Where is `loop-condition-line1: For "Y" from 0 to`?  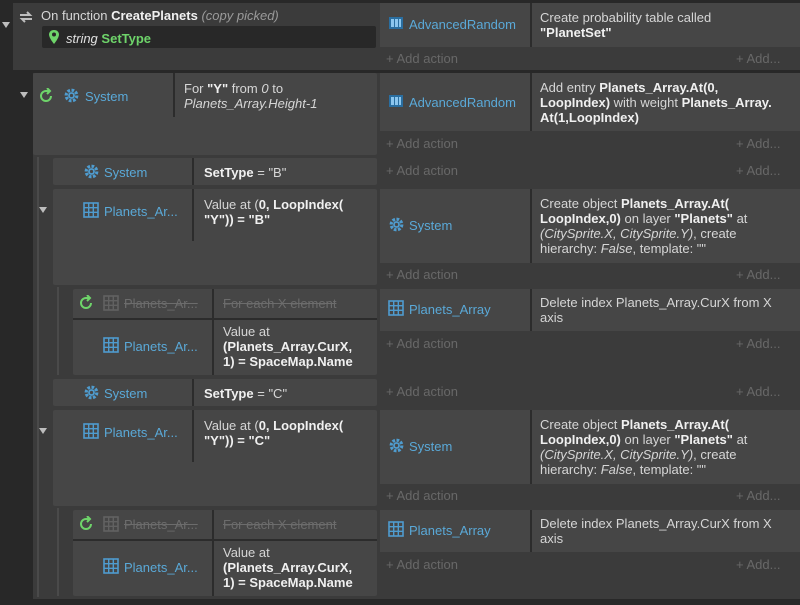 loop-condition-line1: For "Y" from 0 to is located at coordinates (234, 88).